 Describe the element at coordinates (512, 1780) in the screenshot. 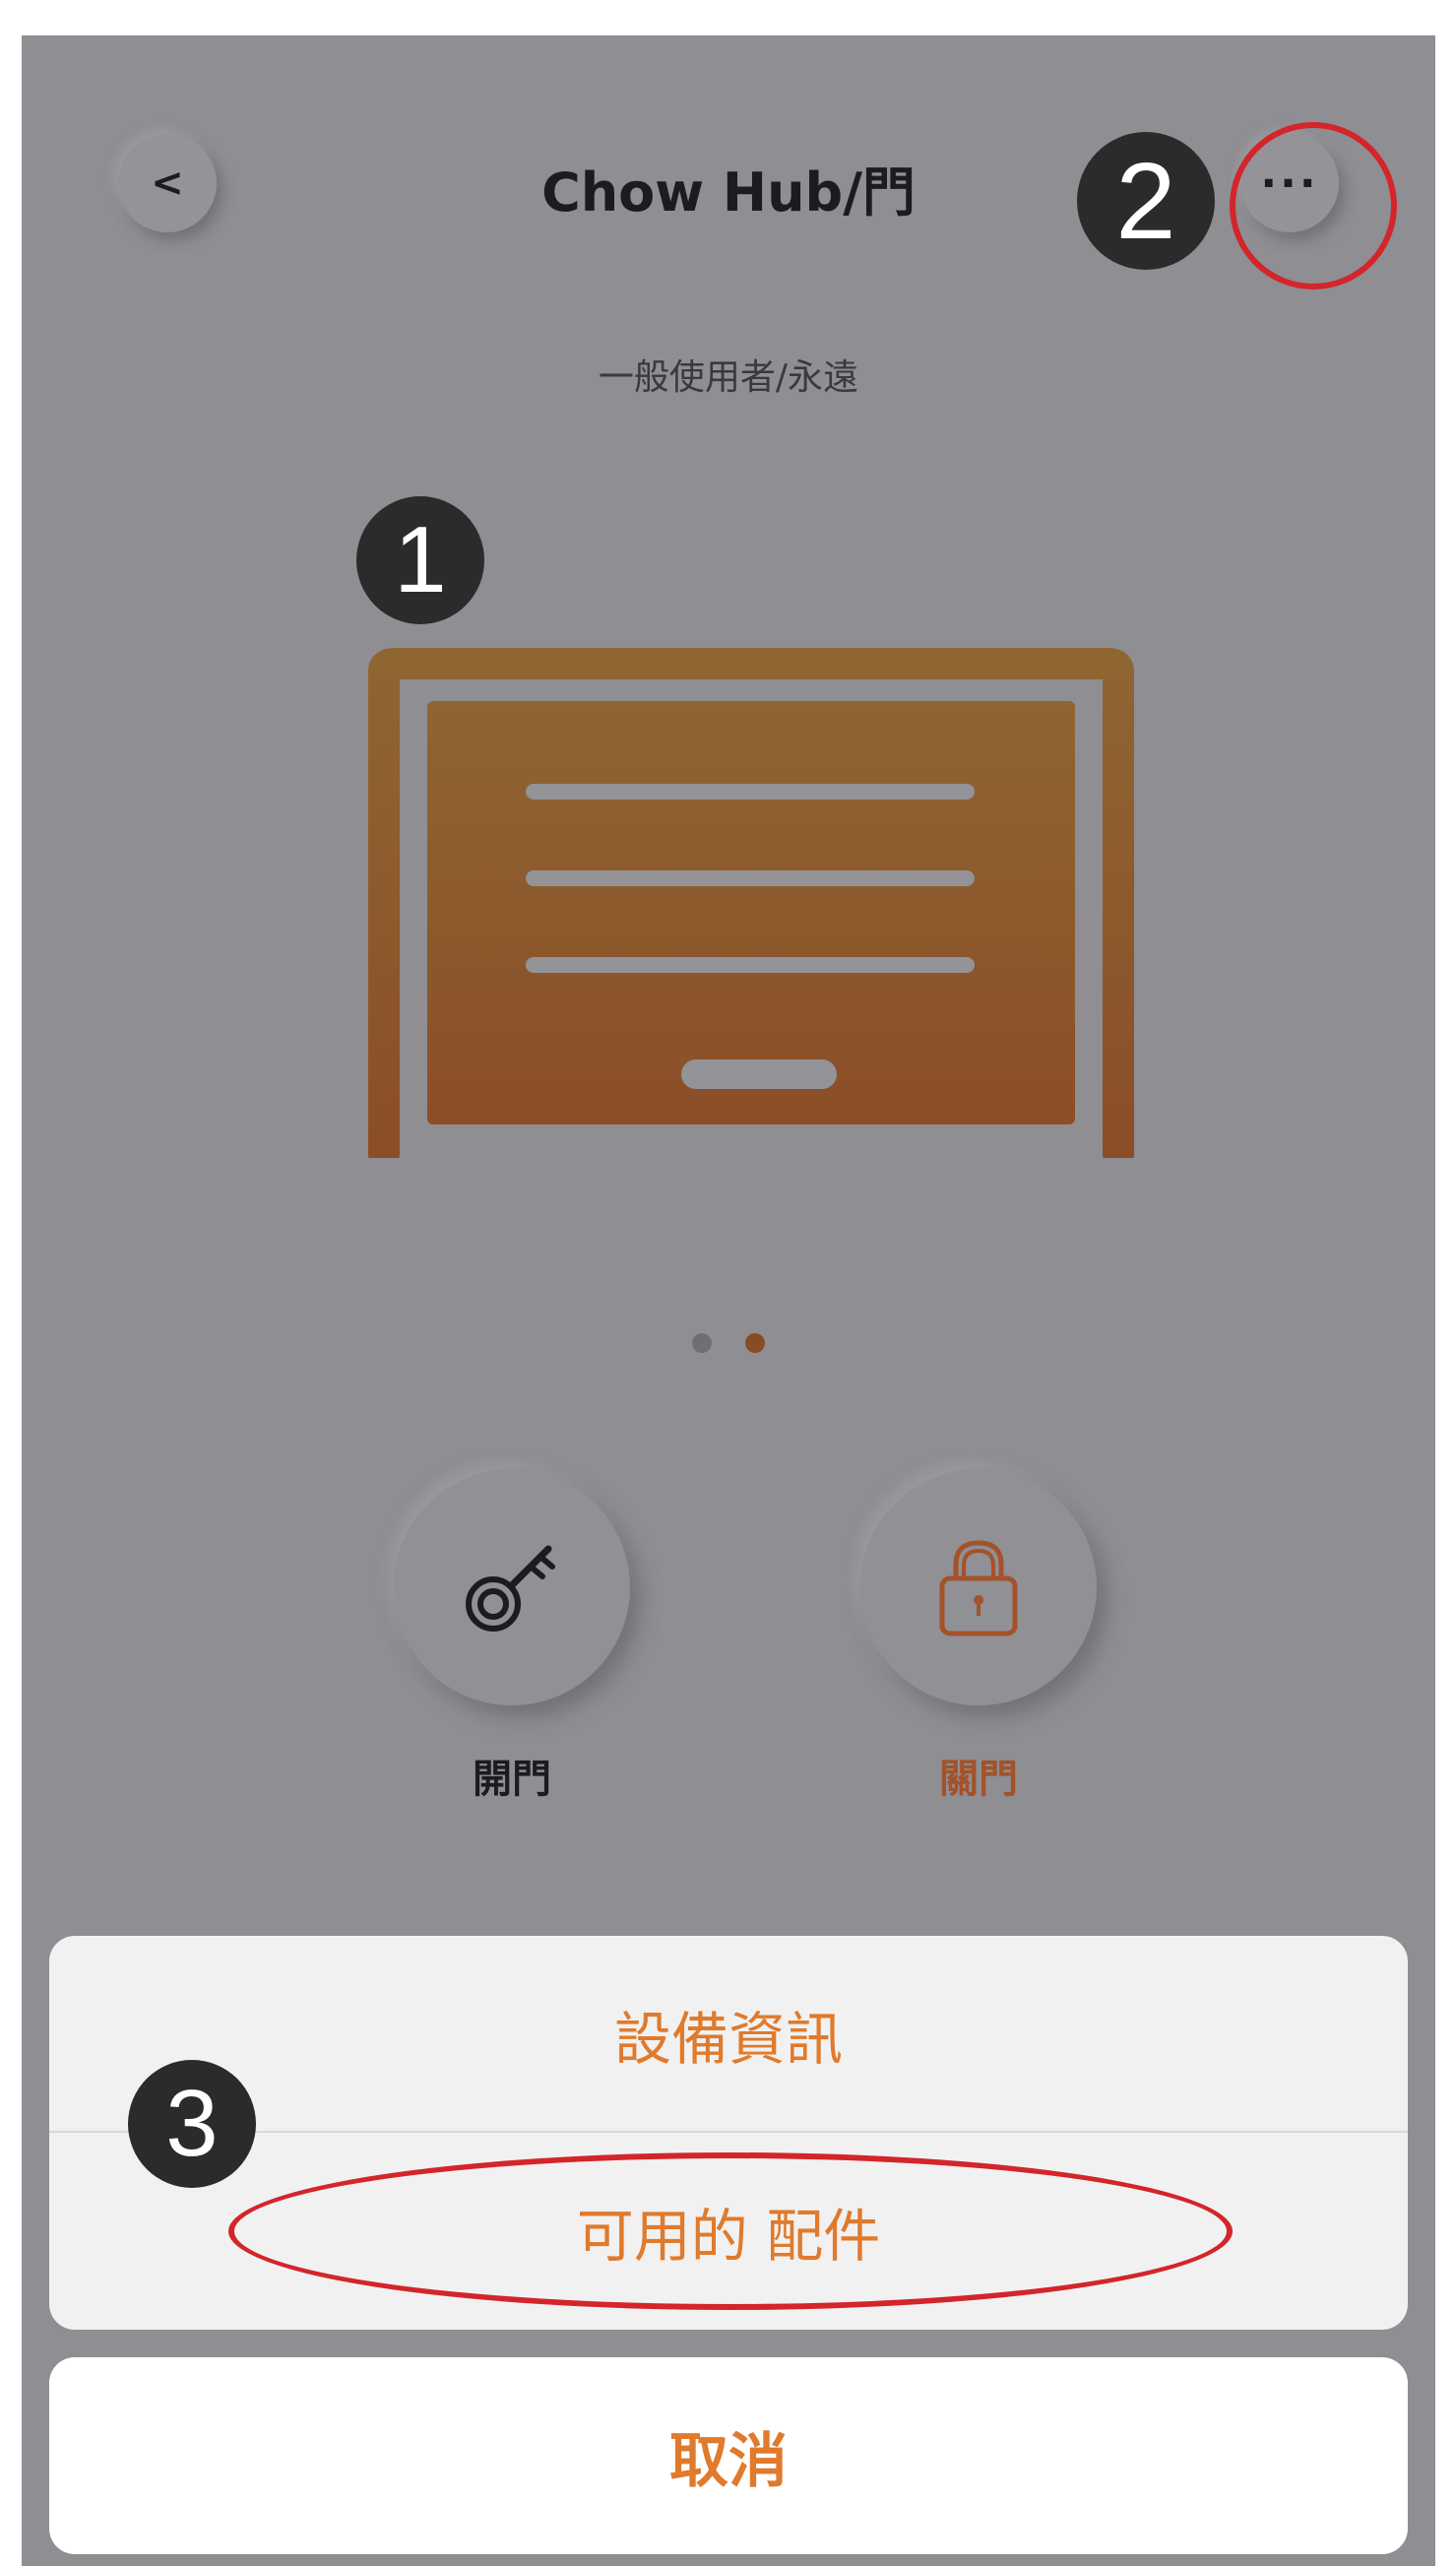

I see `unlock-label: 開門` at that location.